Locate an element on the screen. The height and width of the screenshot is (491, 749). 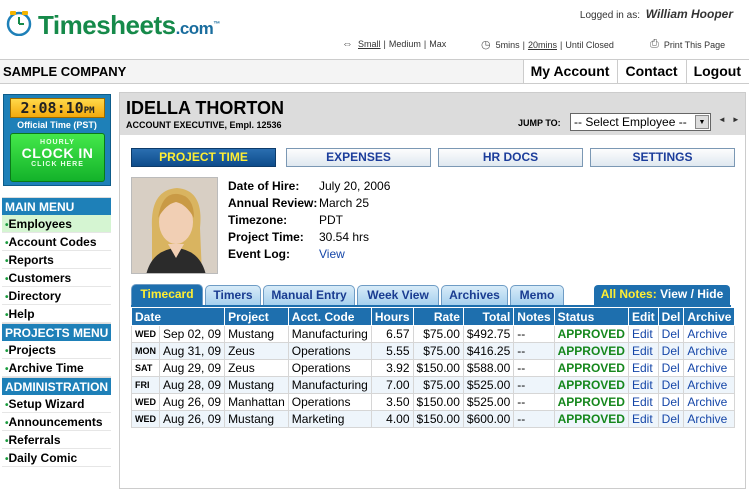
sidebar-item-employees: •Employees is located at coordinates (56, 224).